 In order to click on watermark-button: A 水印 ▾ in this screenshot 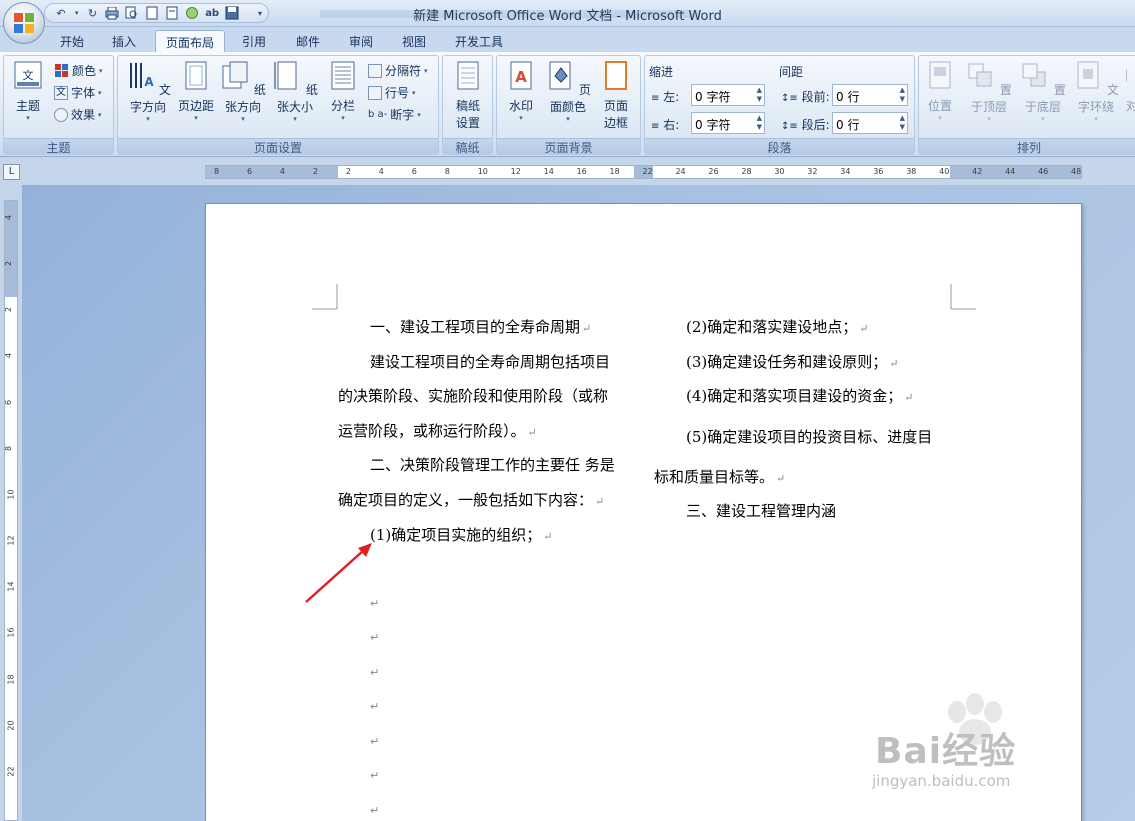, I will do `click(521, 91)`.